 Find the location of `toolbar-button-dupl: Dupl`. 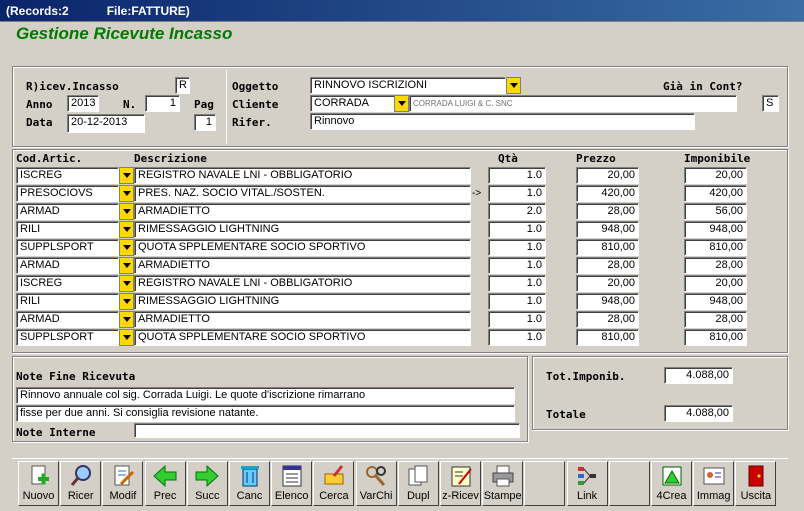

toolbar-button-dupl: Dupl is located at coordinates (418, 483).